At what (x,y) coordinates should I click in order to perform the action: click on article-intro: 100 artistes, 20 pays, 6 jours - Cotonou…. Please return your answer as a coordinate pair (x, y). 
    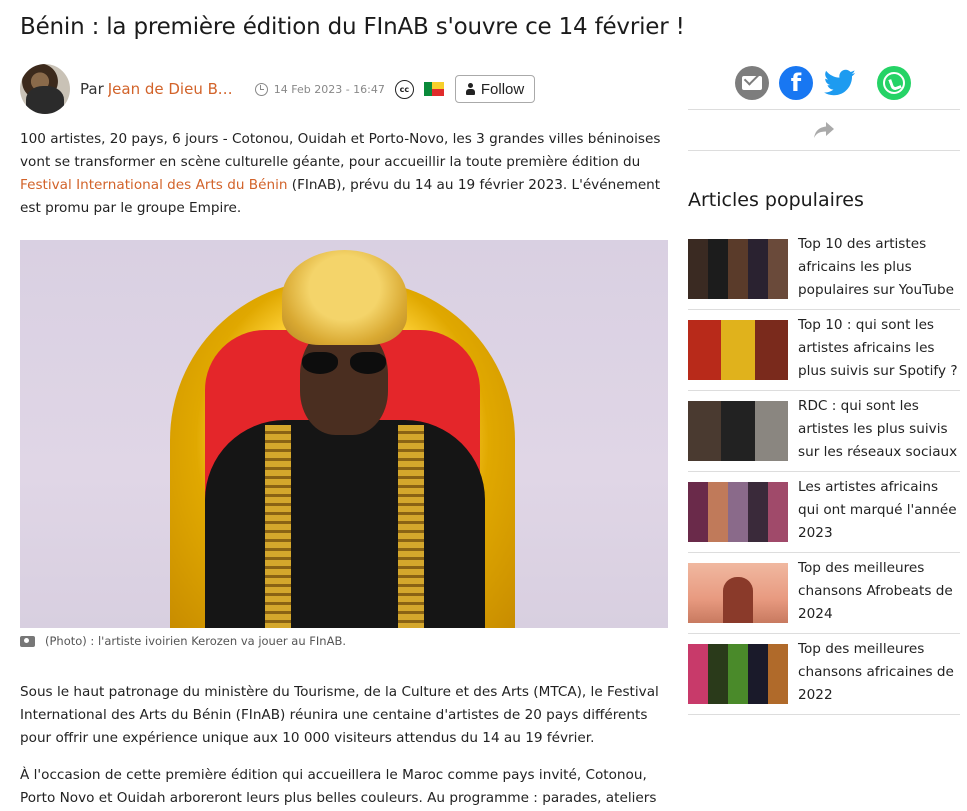
    Looking at the image, I should click on (344, 174).